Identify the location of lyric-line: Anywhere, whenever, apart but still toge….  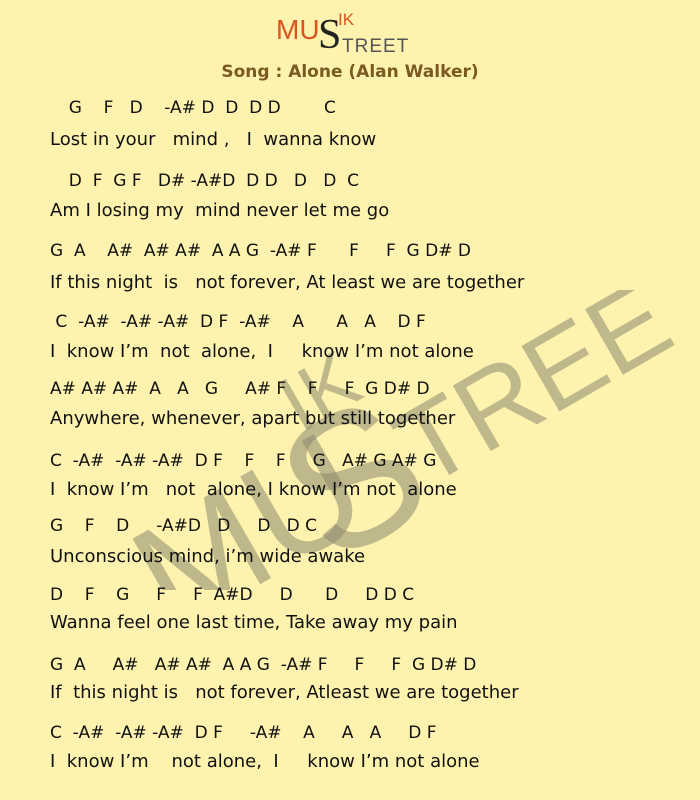
(253, 418).